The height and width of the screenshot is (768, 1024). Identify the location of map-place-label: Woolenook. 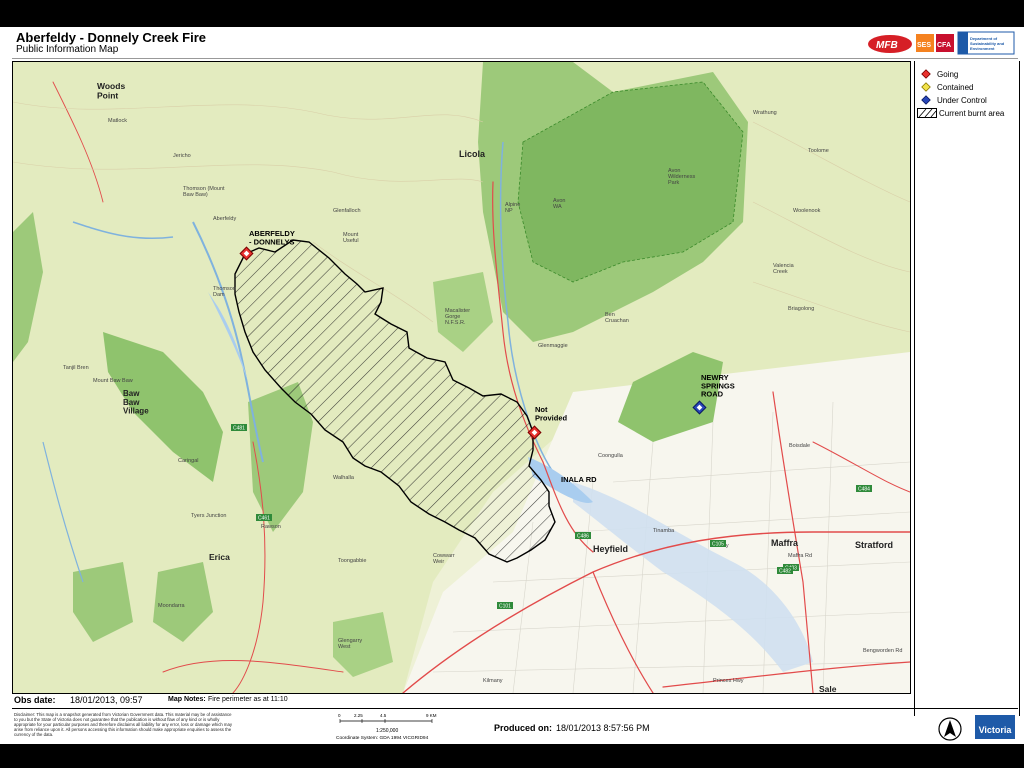
(807, 211).